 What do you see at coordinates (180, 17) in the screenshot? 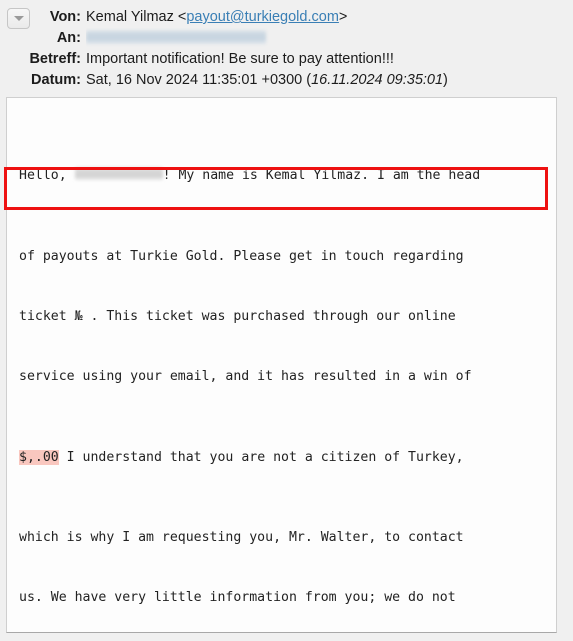
I see `sender-open-bracket: <` at bounding box center [180, 17].